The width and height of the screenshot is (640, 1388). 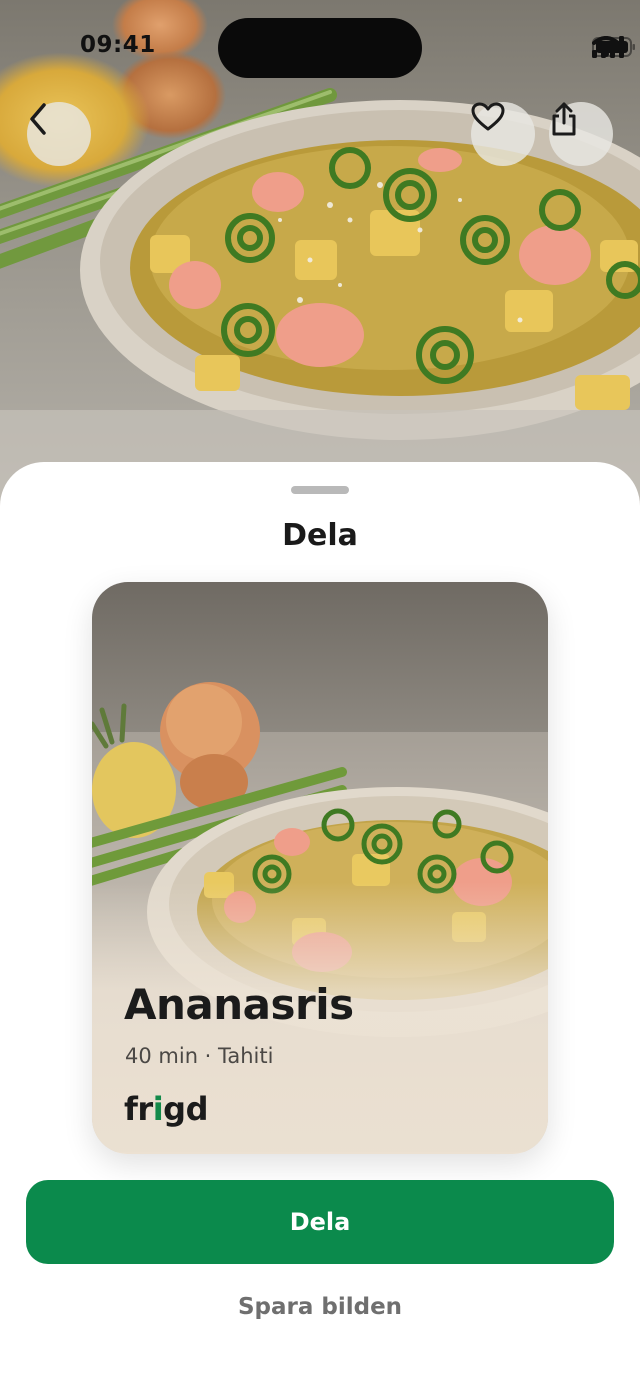 What do you see at coordinates (59, 134) in the screenshot?
I see `back-button` at bounding box center [59, 134].